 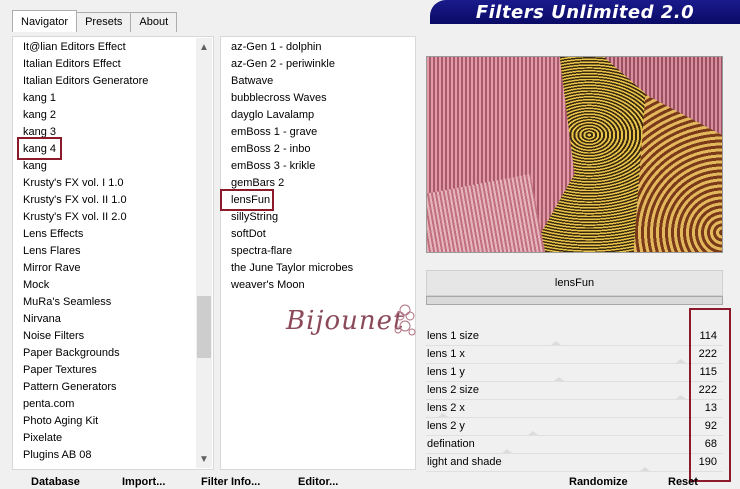 I want to click on filter-item: emBoss 2 - inbo, so click(x=270, y=149).